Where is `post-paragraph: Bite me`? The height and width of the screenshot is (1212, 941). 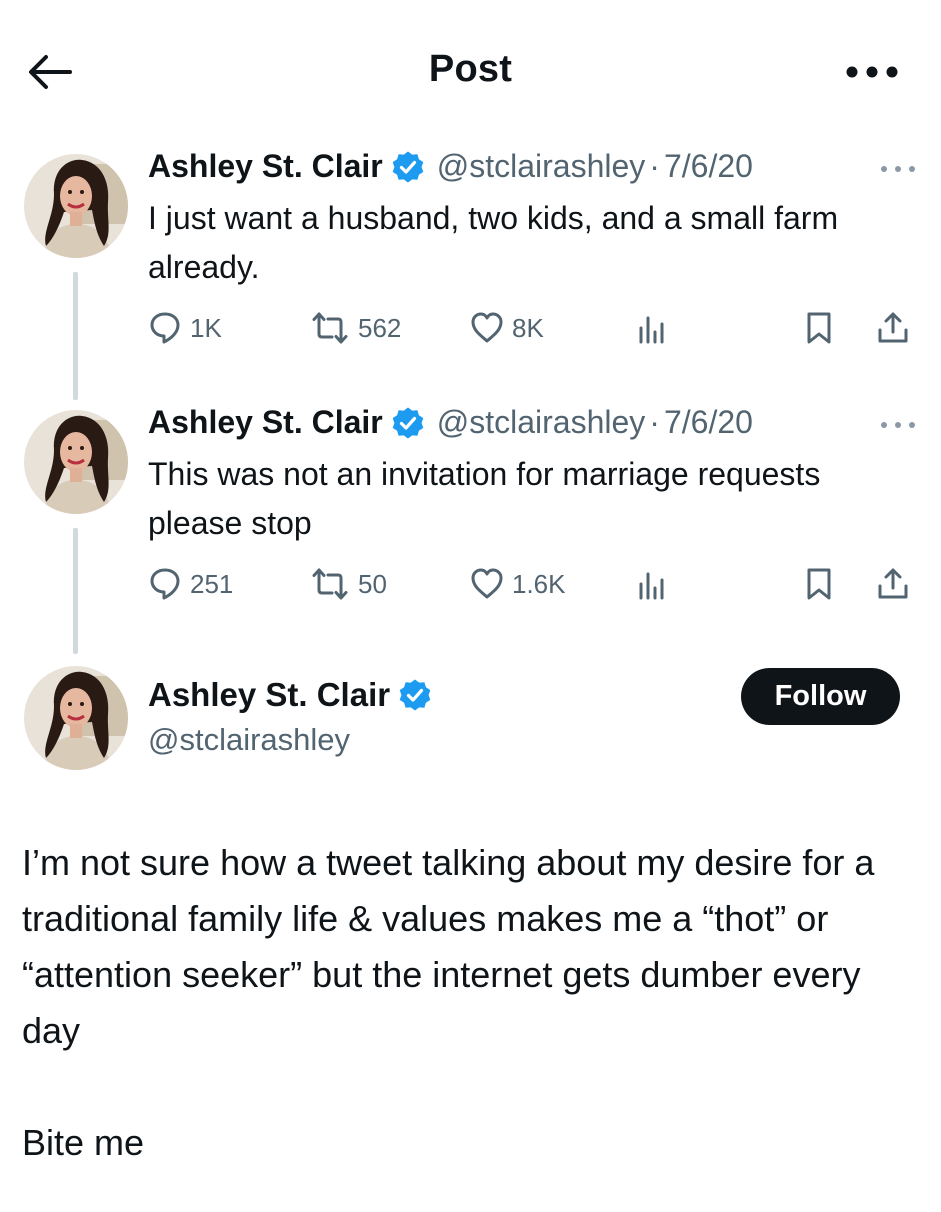 post-paragraph: Bite me is located at coordinates (83, 1142).